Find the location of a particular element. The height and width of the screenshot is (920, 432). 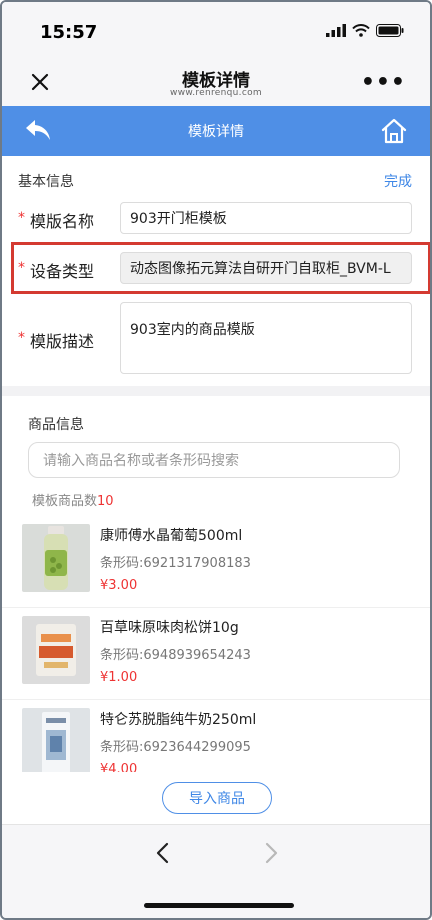

template-desc-row: * 模版描述 903室内的商品模版 is located at coordinates (216, 338).